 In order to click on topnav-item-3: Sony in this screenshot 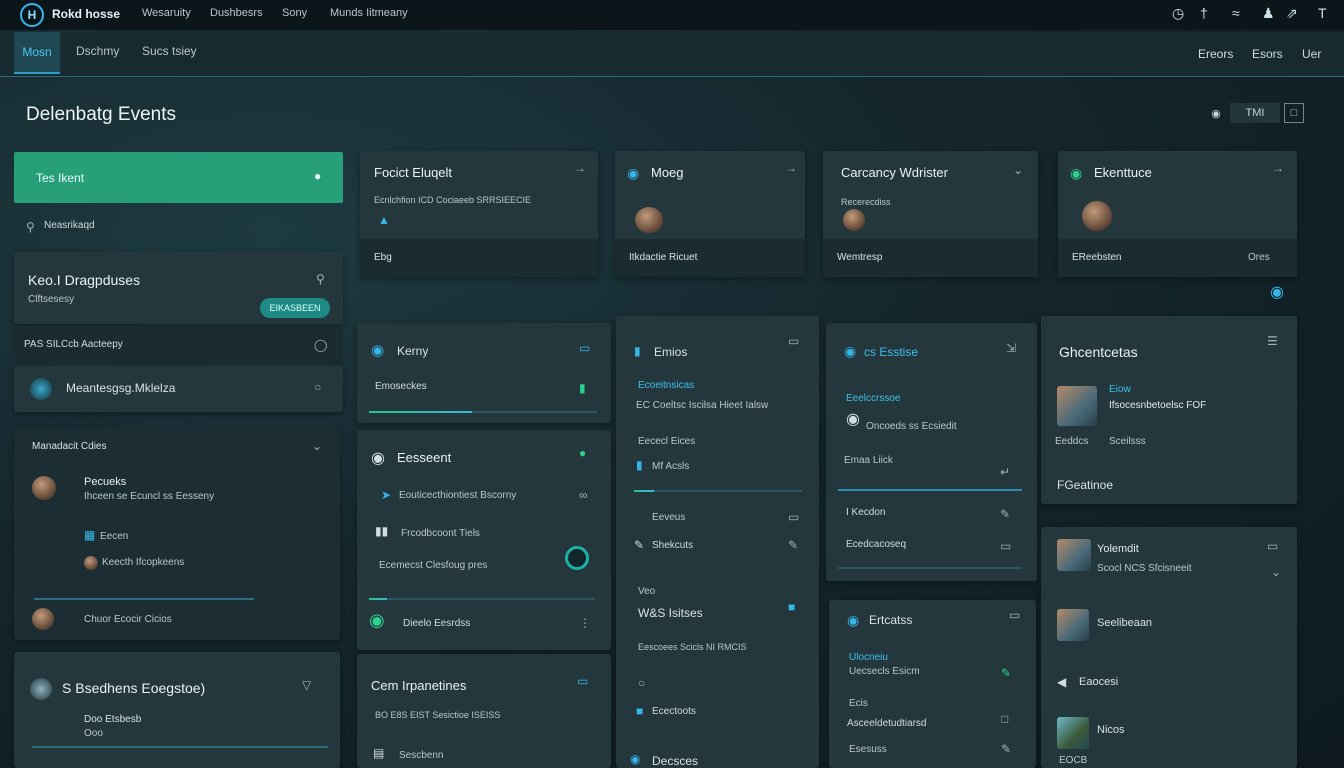, I will do `click(294, 13)`.